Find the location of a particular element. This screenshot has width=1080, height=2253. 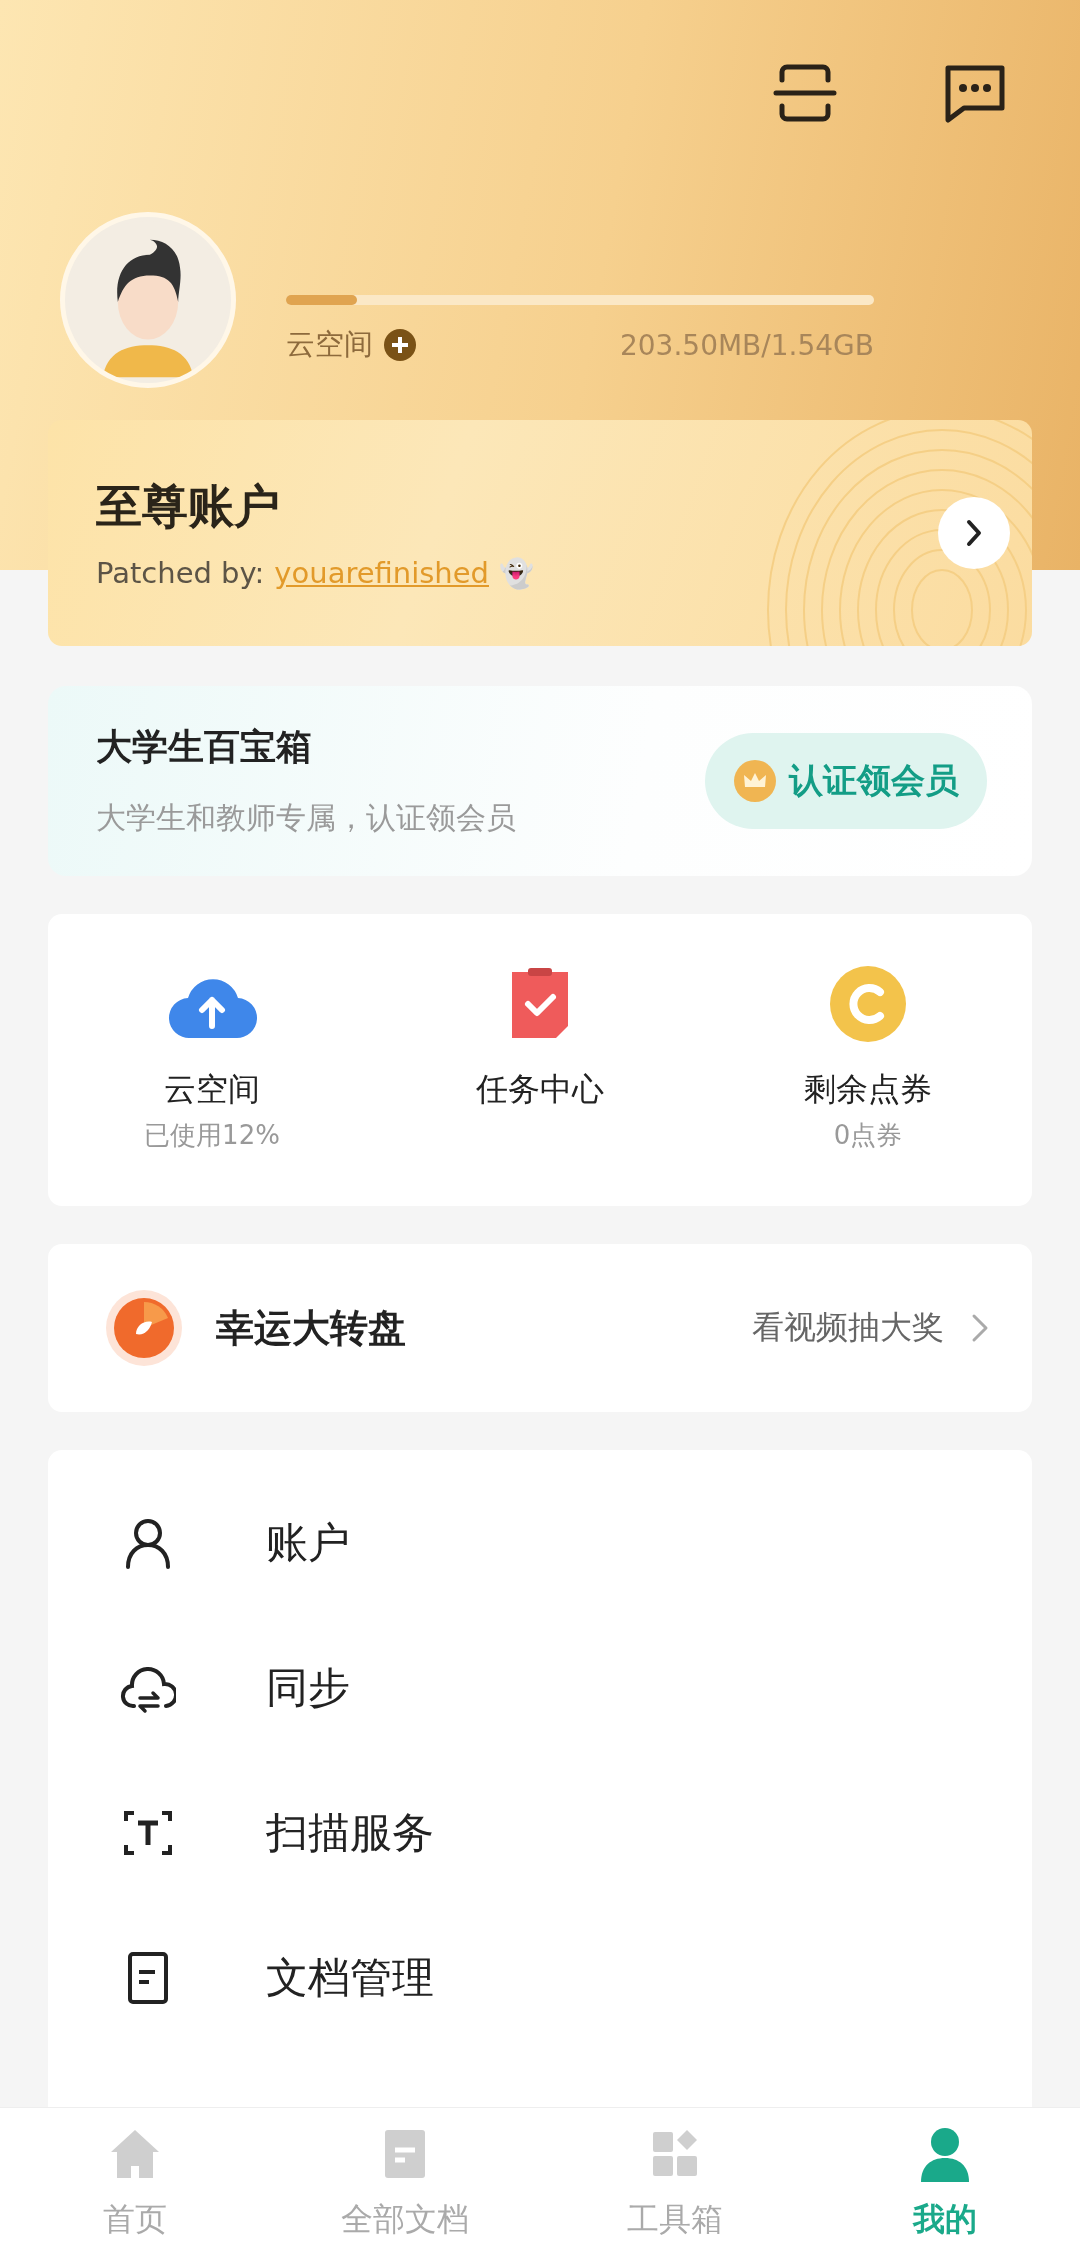

lucky-wheel-action: 看视频抽大奖 is located at coordinates (848, 1327).